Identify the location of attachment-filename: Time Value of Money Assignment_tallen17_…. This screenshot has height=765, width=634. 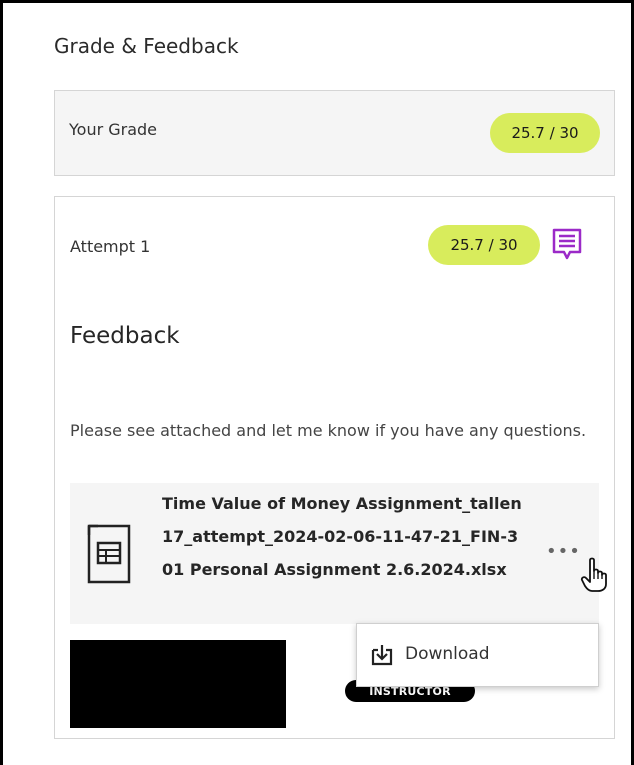
(342, 536).